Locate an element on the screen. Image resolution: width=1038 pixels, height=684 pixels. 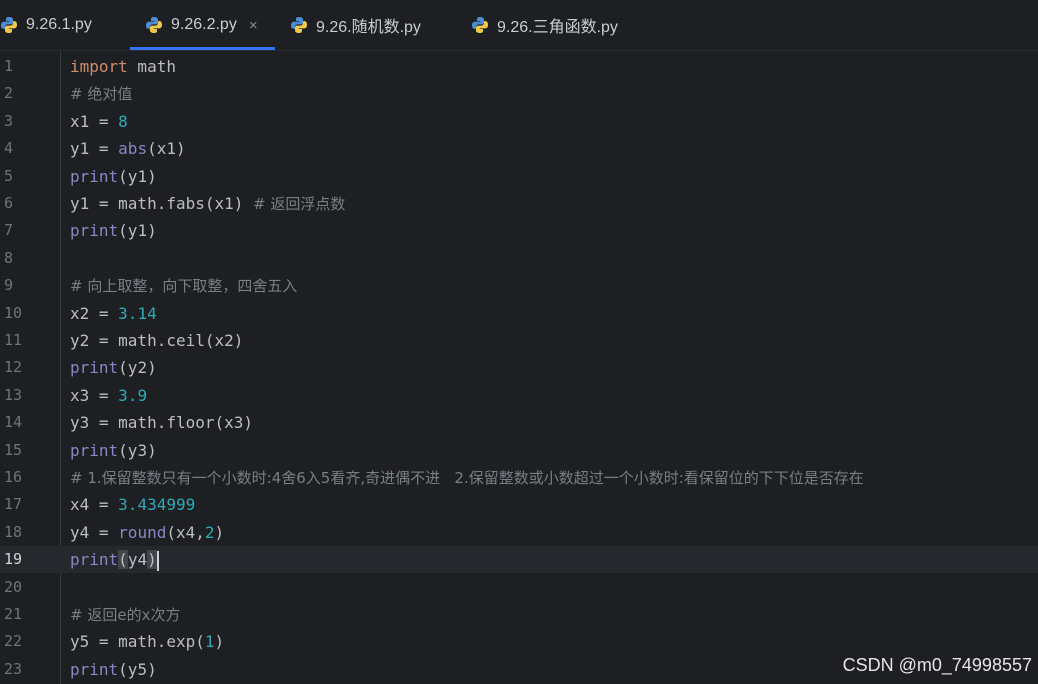
code-text: x3 = 3.9 is located at coordinates (108, 395).